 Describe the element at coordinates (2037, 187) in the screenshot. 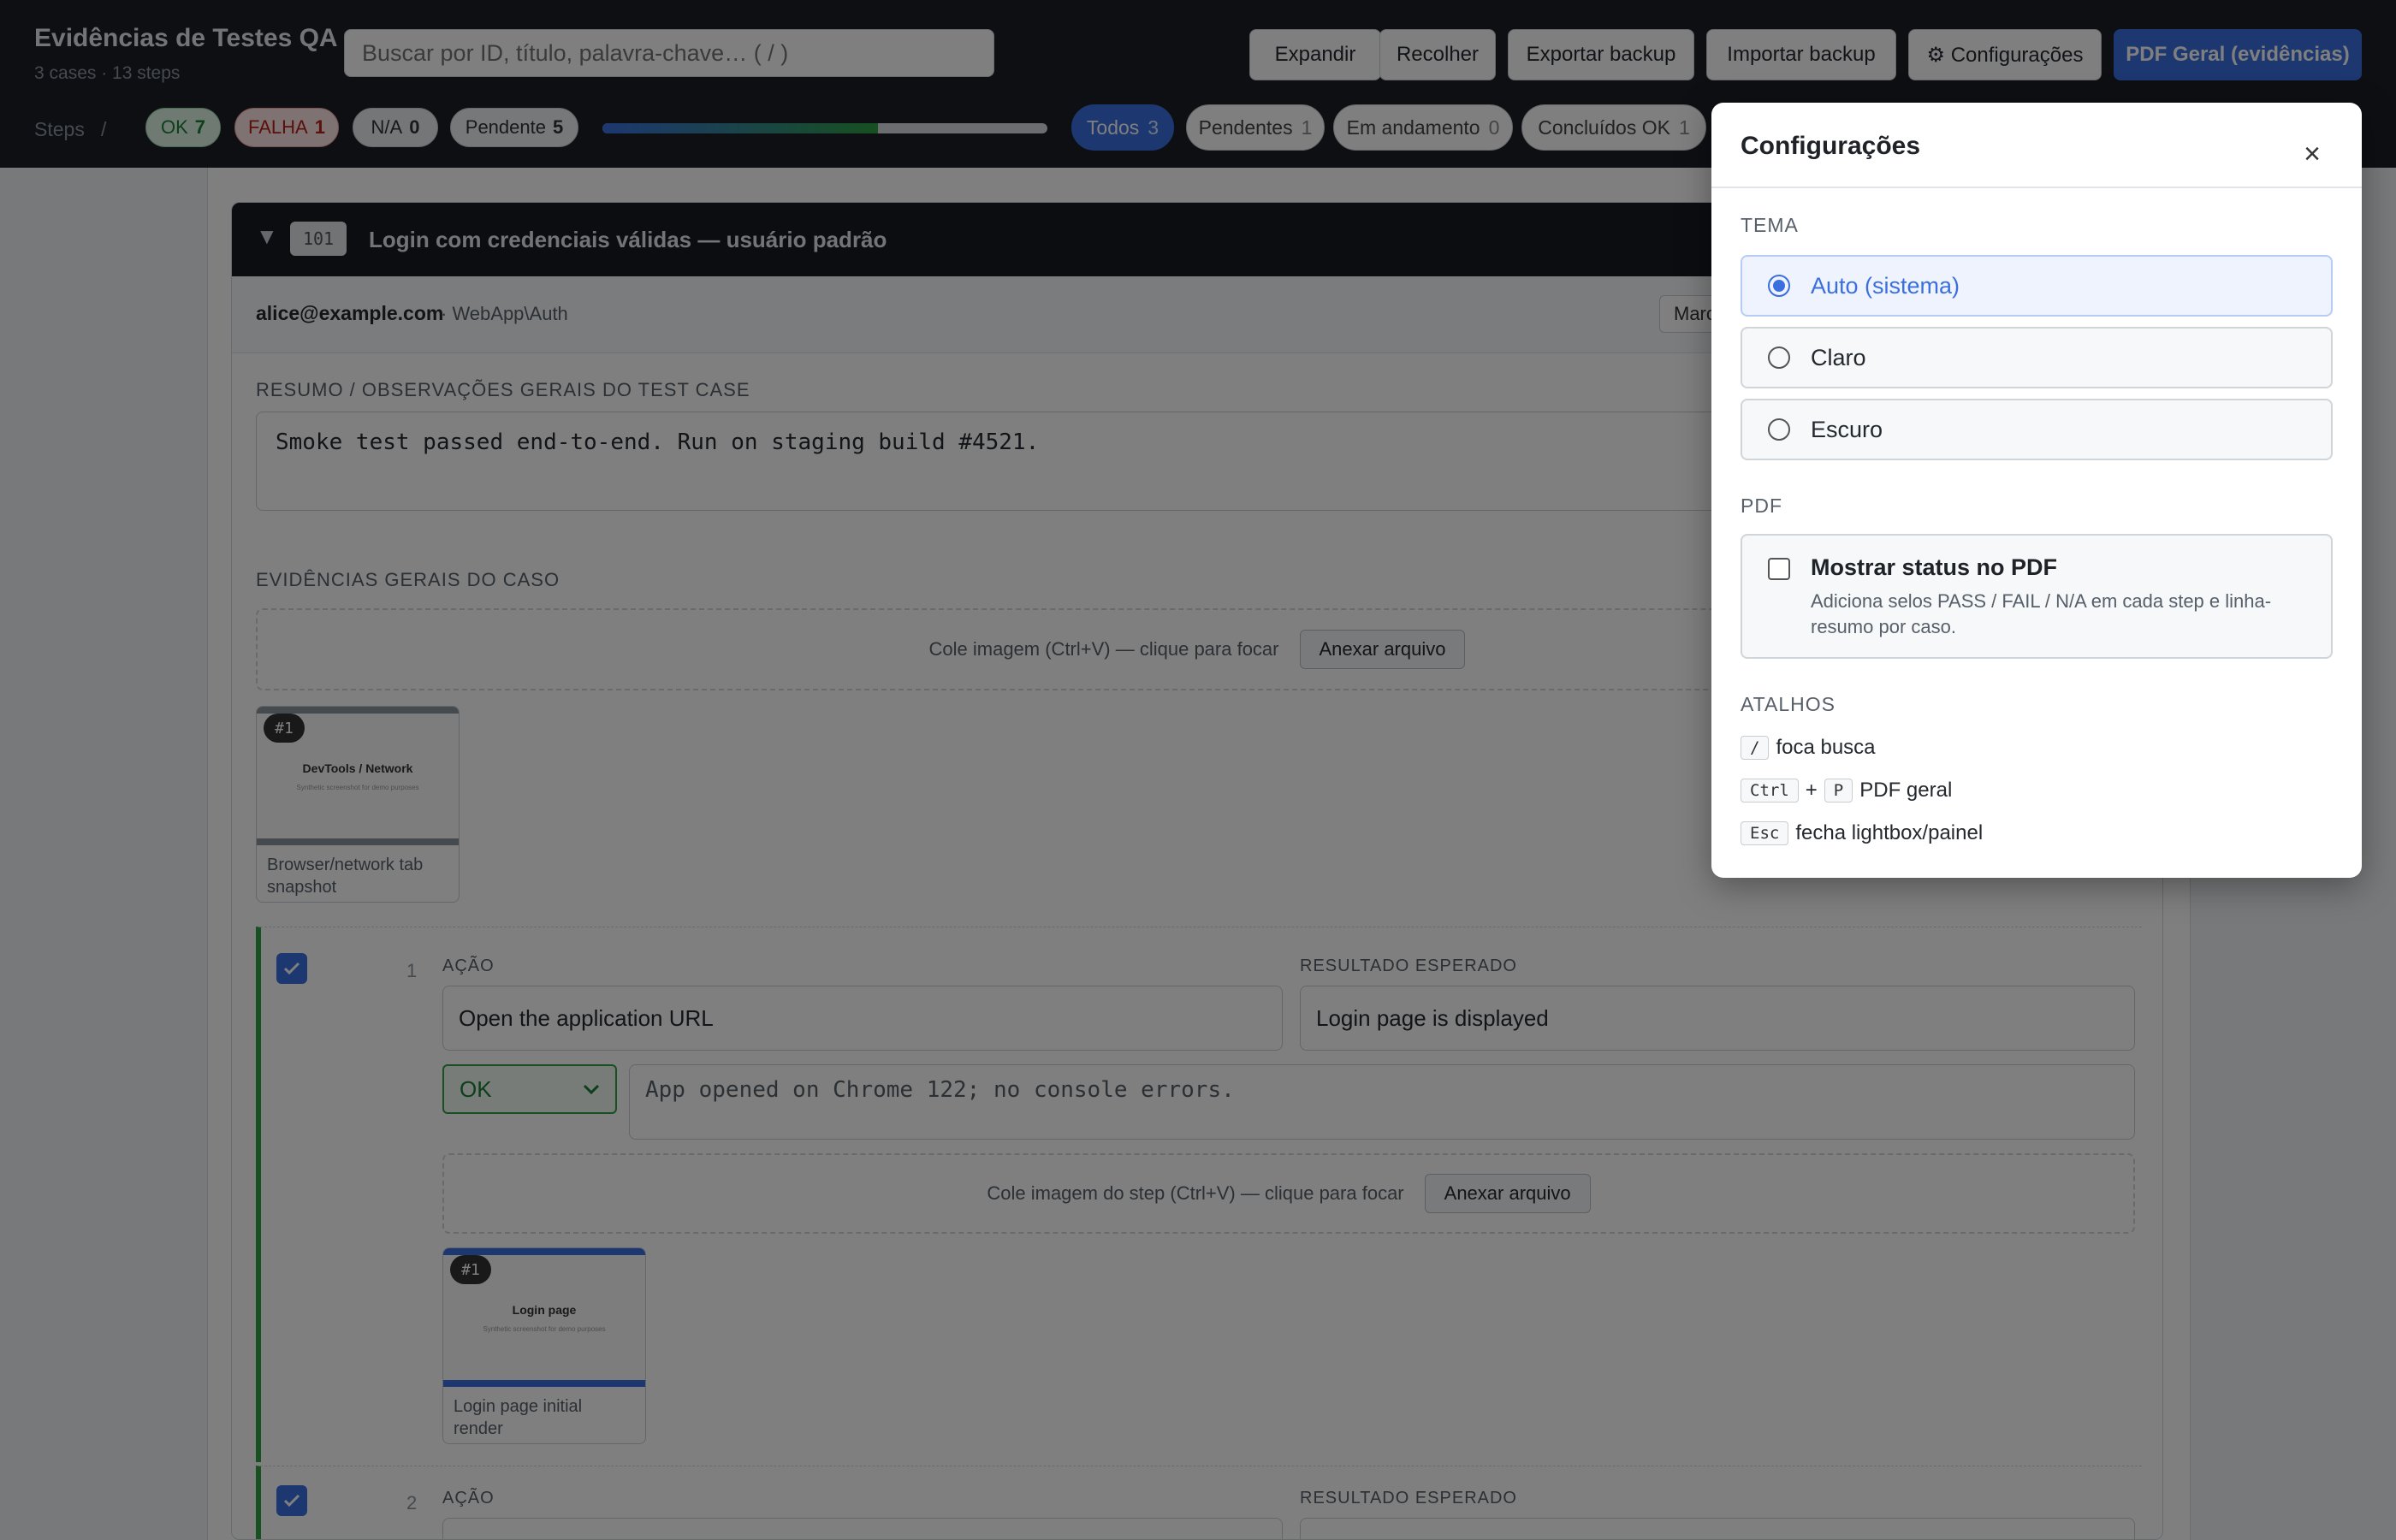

I see `modal-divider` at that location.